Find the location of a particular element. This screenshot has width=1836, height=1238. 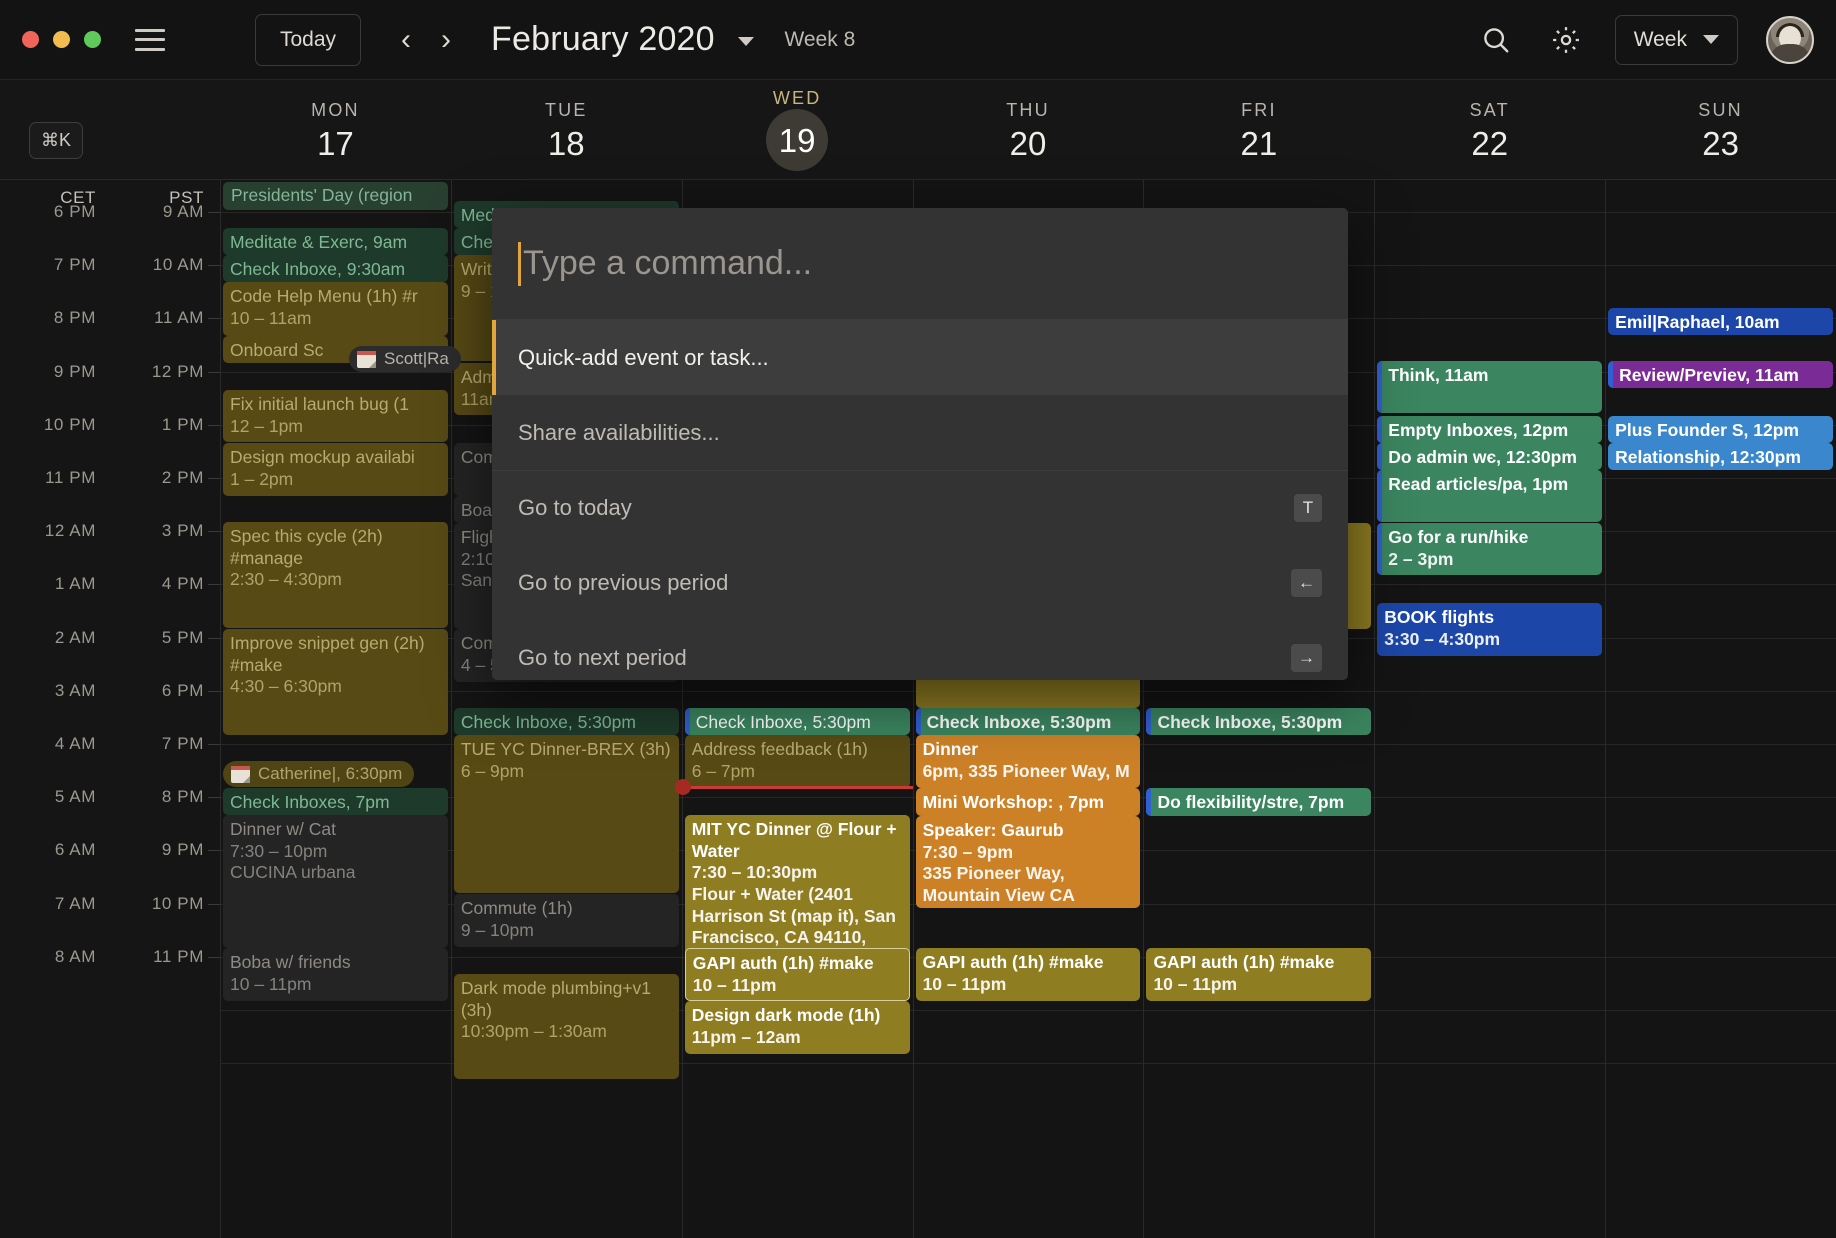

month-title: February 2020 is located at coordinates (623, 39).